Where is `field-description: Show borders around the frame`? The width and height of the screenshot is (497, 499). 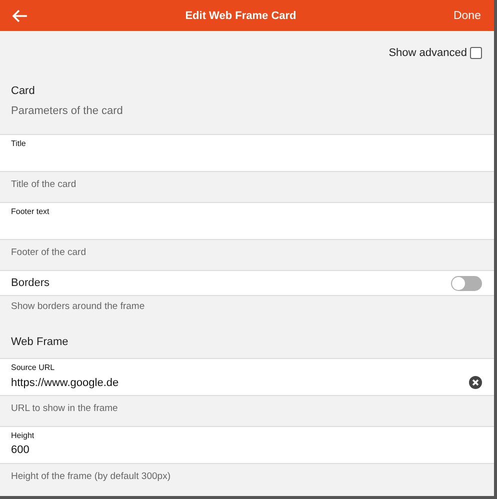 field-description: Show borders around the frame is located at coordinates (78, 306).